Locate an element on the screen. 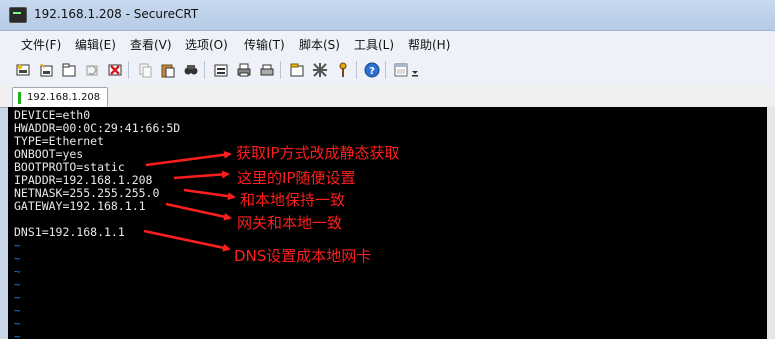 Image resolution: width=775 pixels, height=339 pixels. window-title: 192.168.1.208 - SecureCRT is located at coordinates (116, 14).